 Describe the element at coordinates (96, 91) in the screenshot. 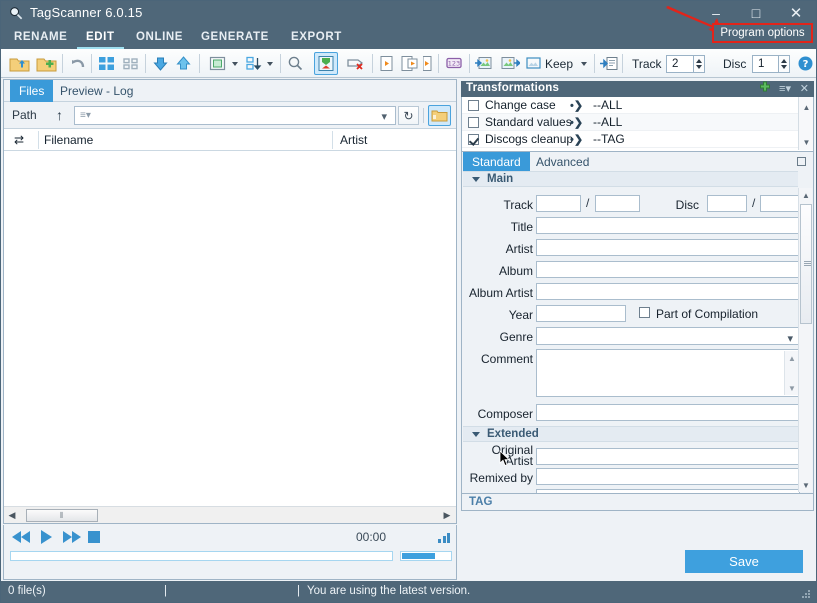

I see `tab-preview-log: Preview - Log` at that location.